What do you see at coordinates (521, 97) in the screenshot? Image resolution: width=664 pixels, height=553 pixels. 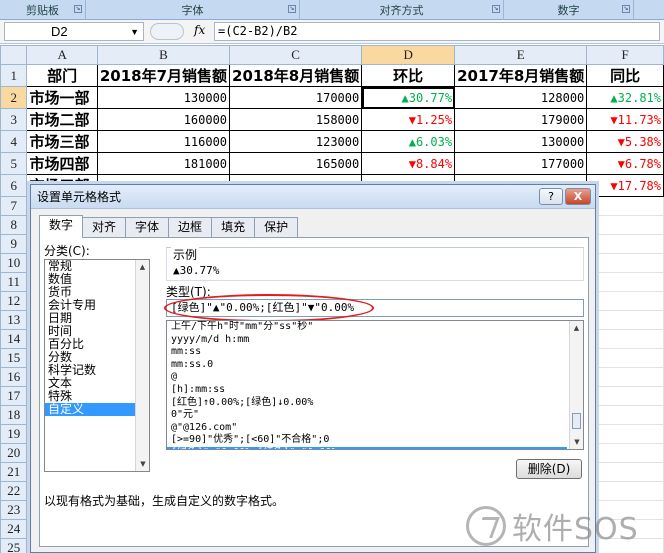 I see `number-cell: 128000` at bounding box center [521, 97].